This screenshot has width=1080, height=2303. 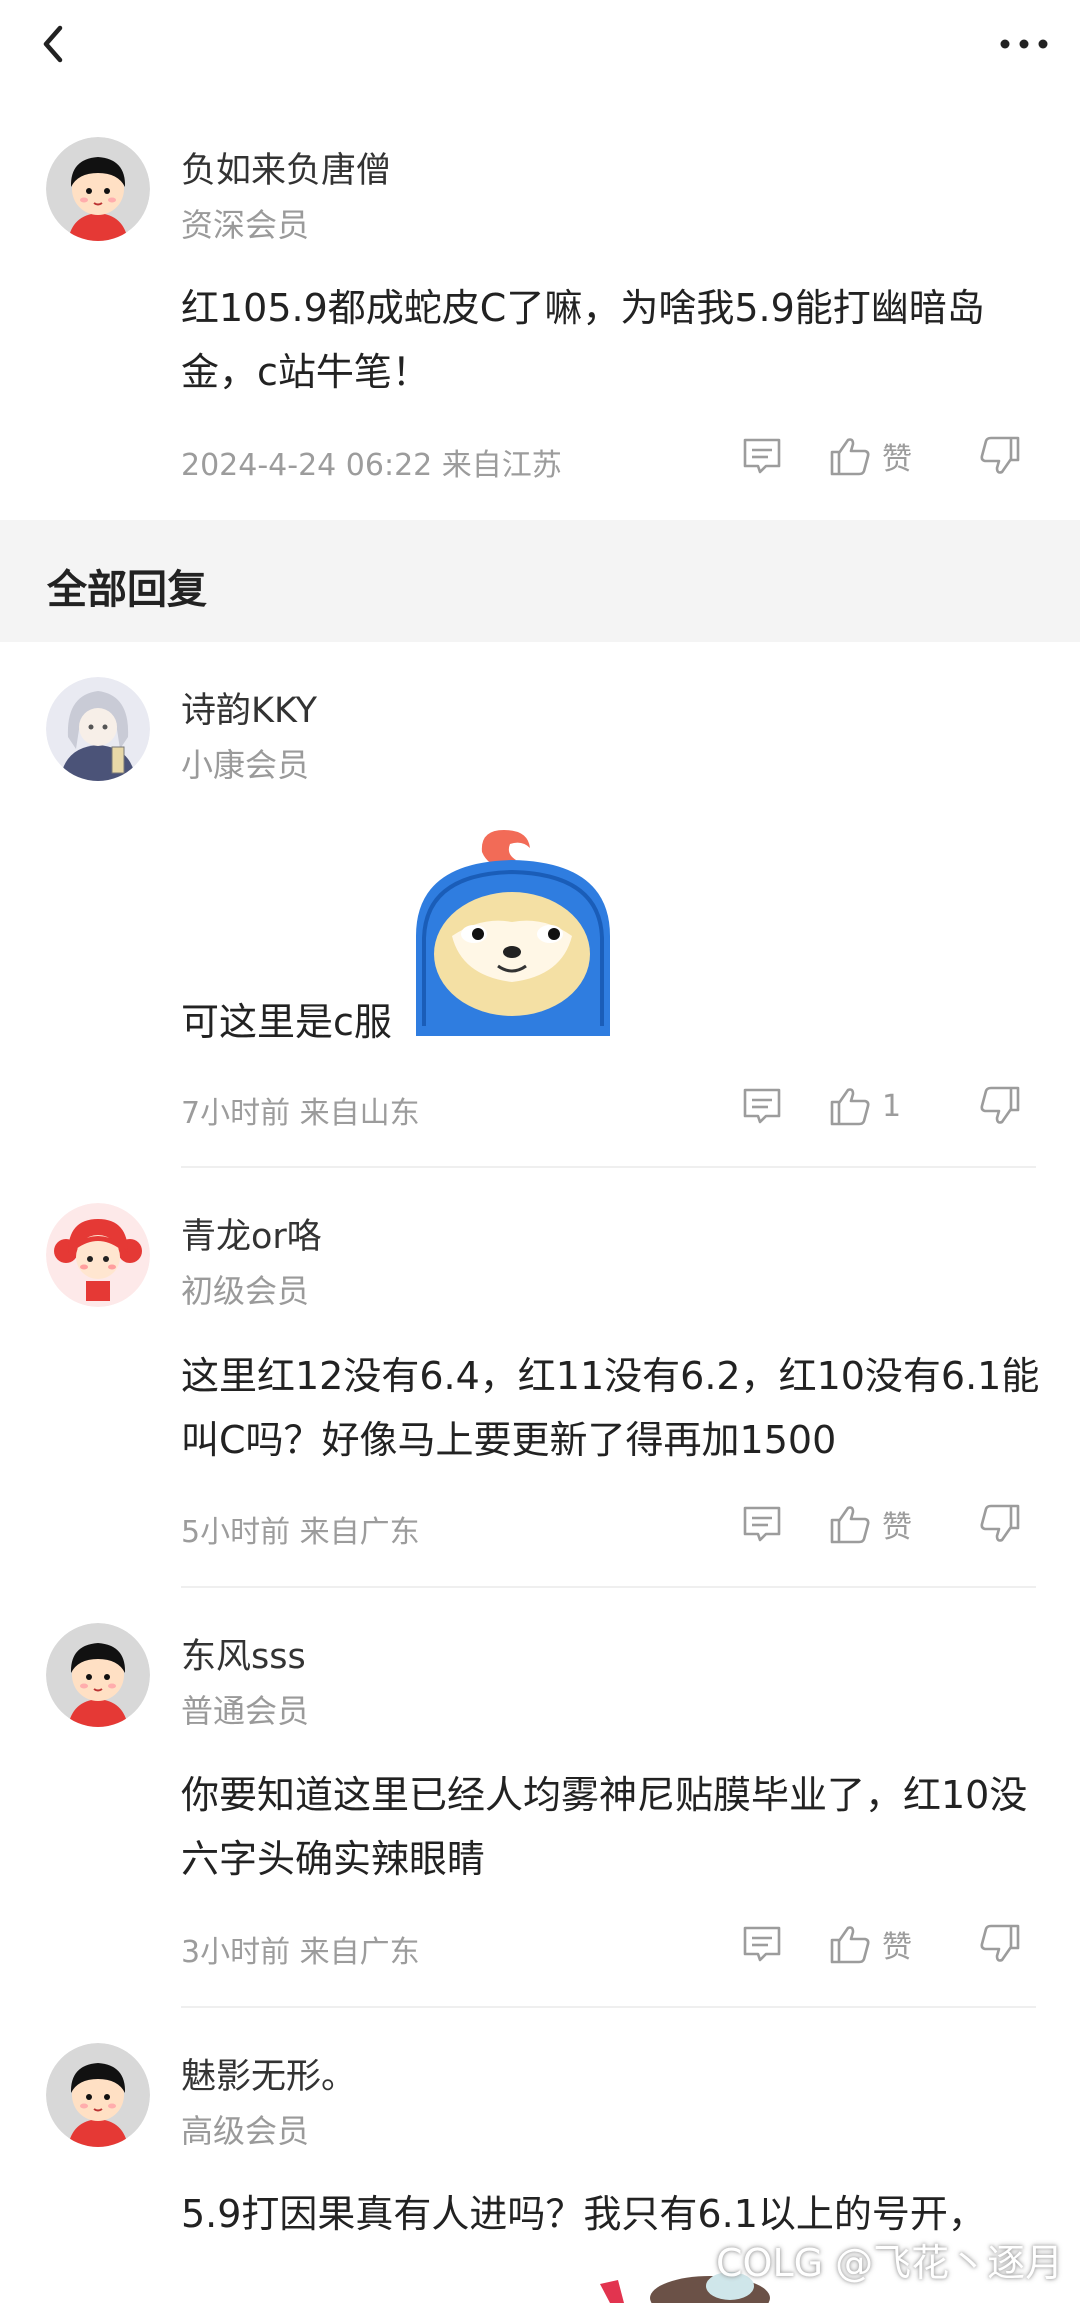 What do you see at coordinates (604, 1827) in the screenshot?
I see `reply-content: 你要知道这里已经人均雾神尼贴膜毕业了，红10没六字头确实辣眼睛` at bounding box center [604, 1827].